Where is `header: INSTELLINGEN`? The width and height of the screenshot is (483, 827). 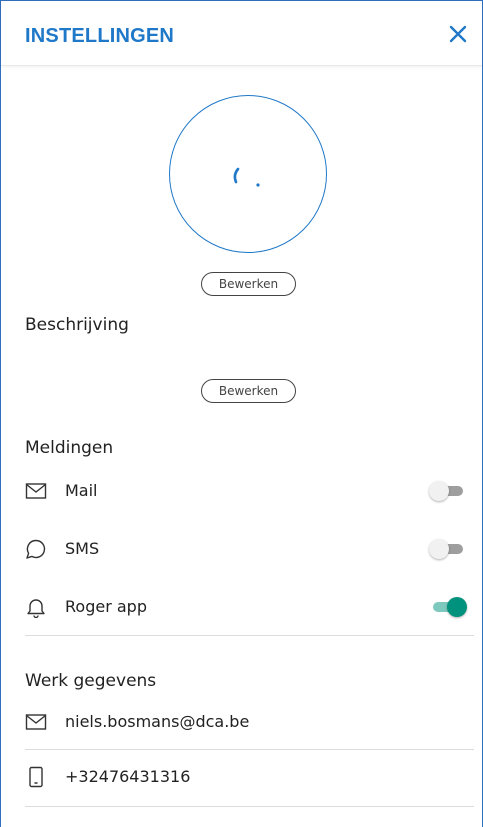
header: INSTELLINGEN is located at coordinates (241, 33).